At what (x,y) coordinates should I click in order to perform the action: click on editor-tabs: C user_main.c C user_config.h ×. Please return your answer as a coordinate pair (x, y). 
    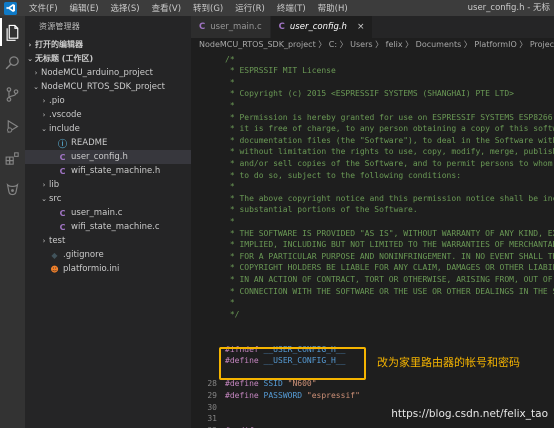
    Looking at the image, I should click on (372, 27).